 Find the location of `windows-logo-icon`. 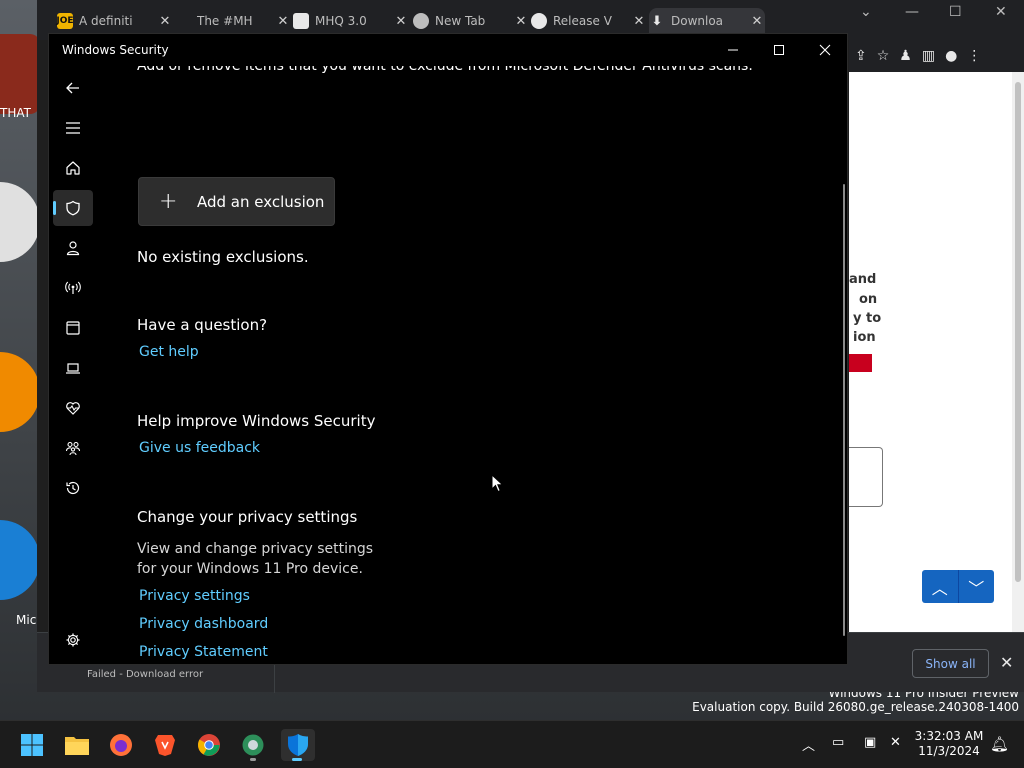

windows-logo-icon is located at coordinates (32, 745).